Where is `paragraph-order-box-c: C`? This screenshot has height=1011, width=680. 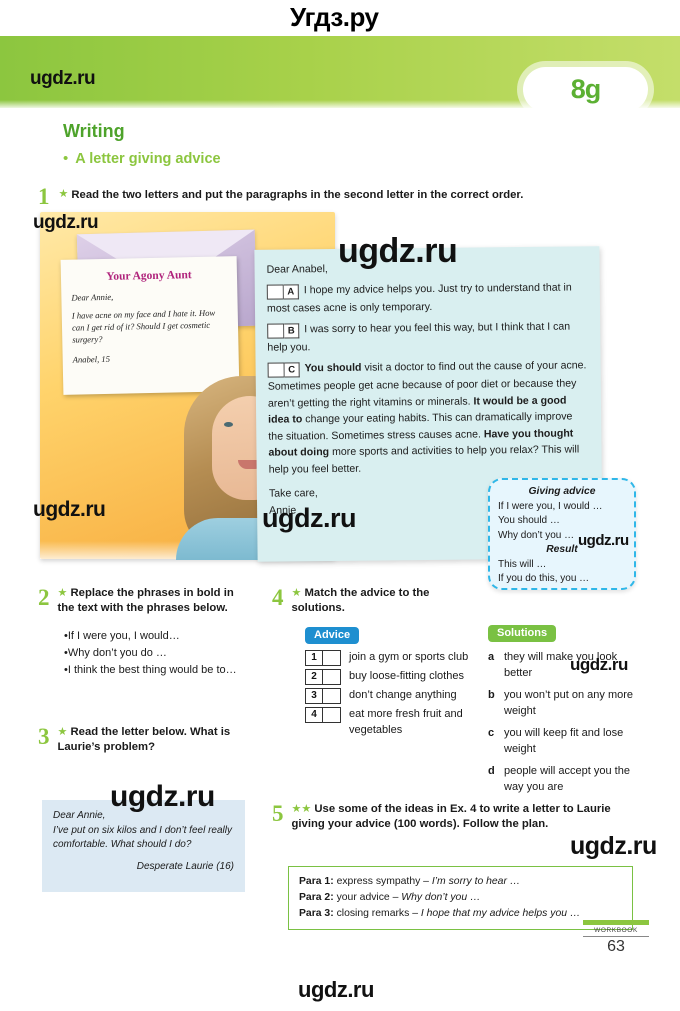 paragraph-order-box-c: C is located at coordinates (283, 370).